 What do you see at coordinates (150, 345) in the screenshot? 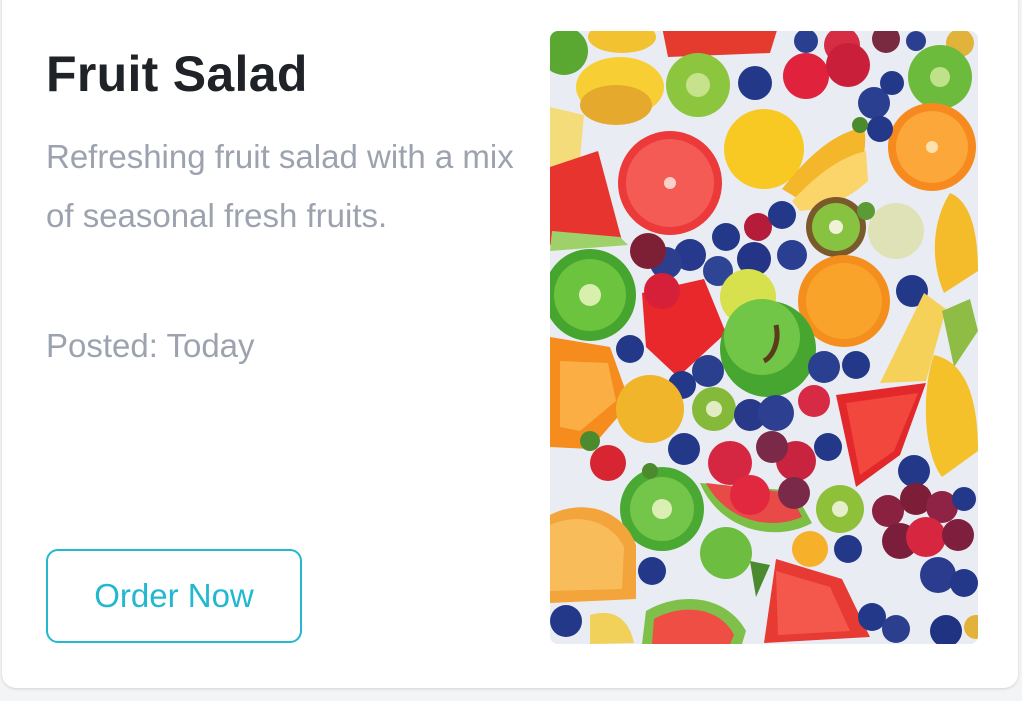
I see `posted-date: Posted: Today` at bounding box center [150, 345].